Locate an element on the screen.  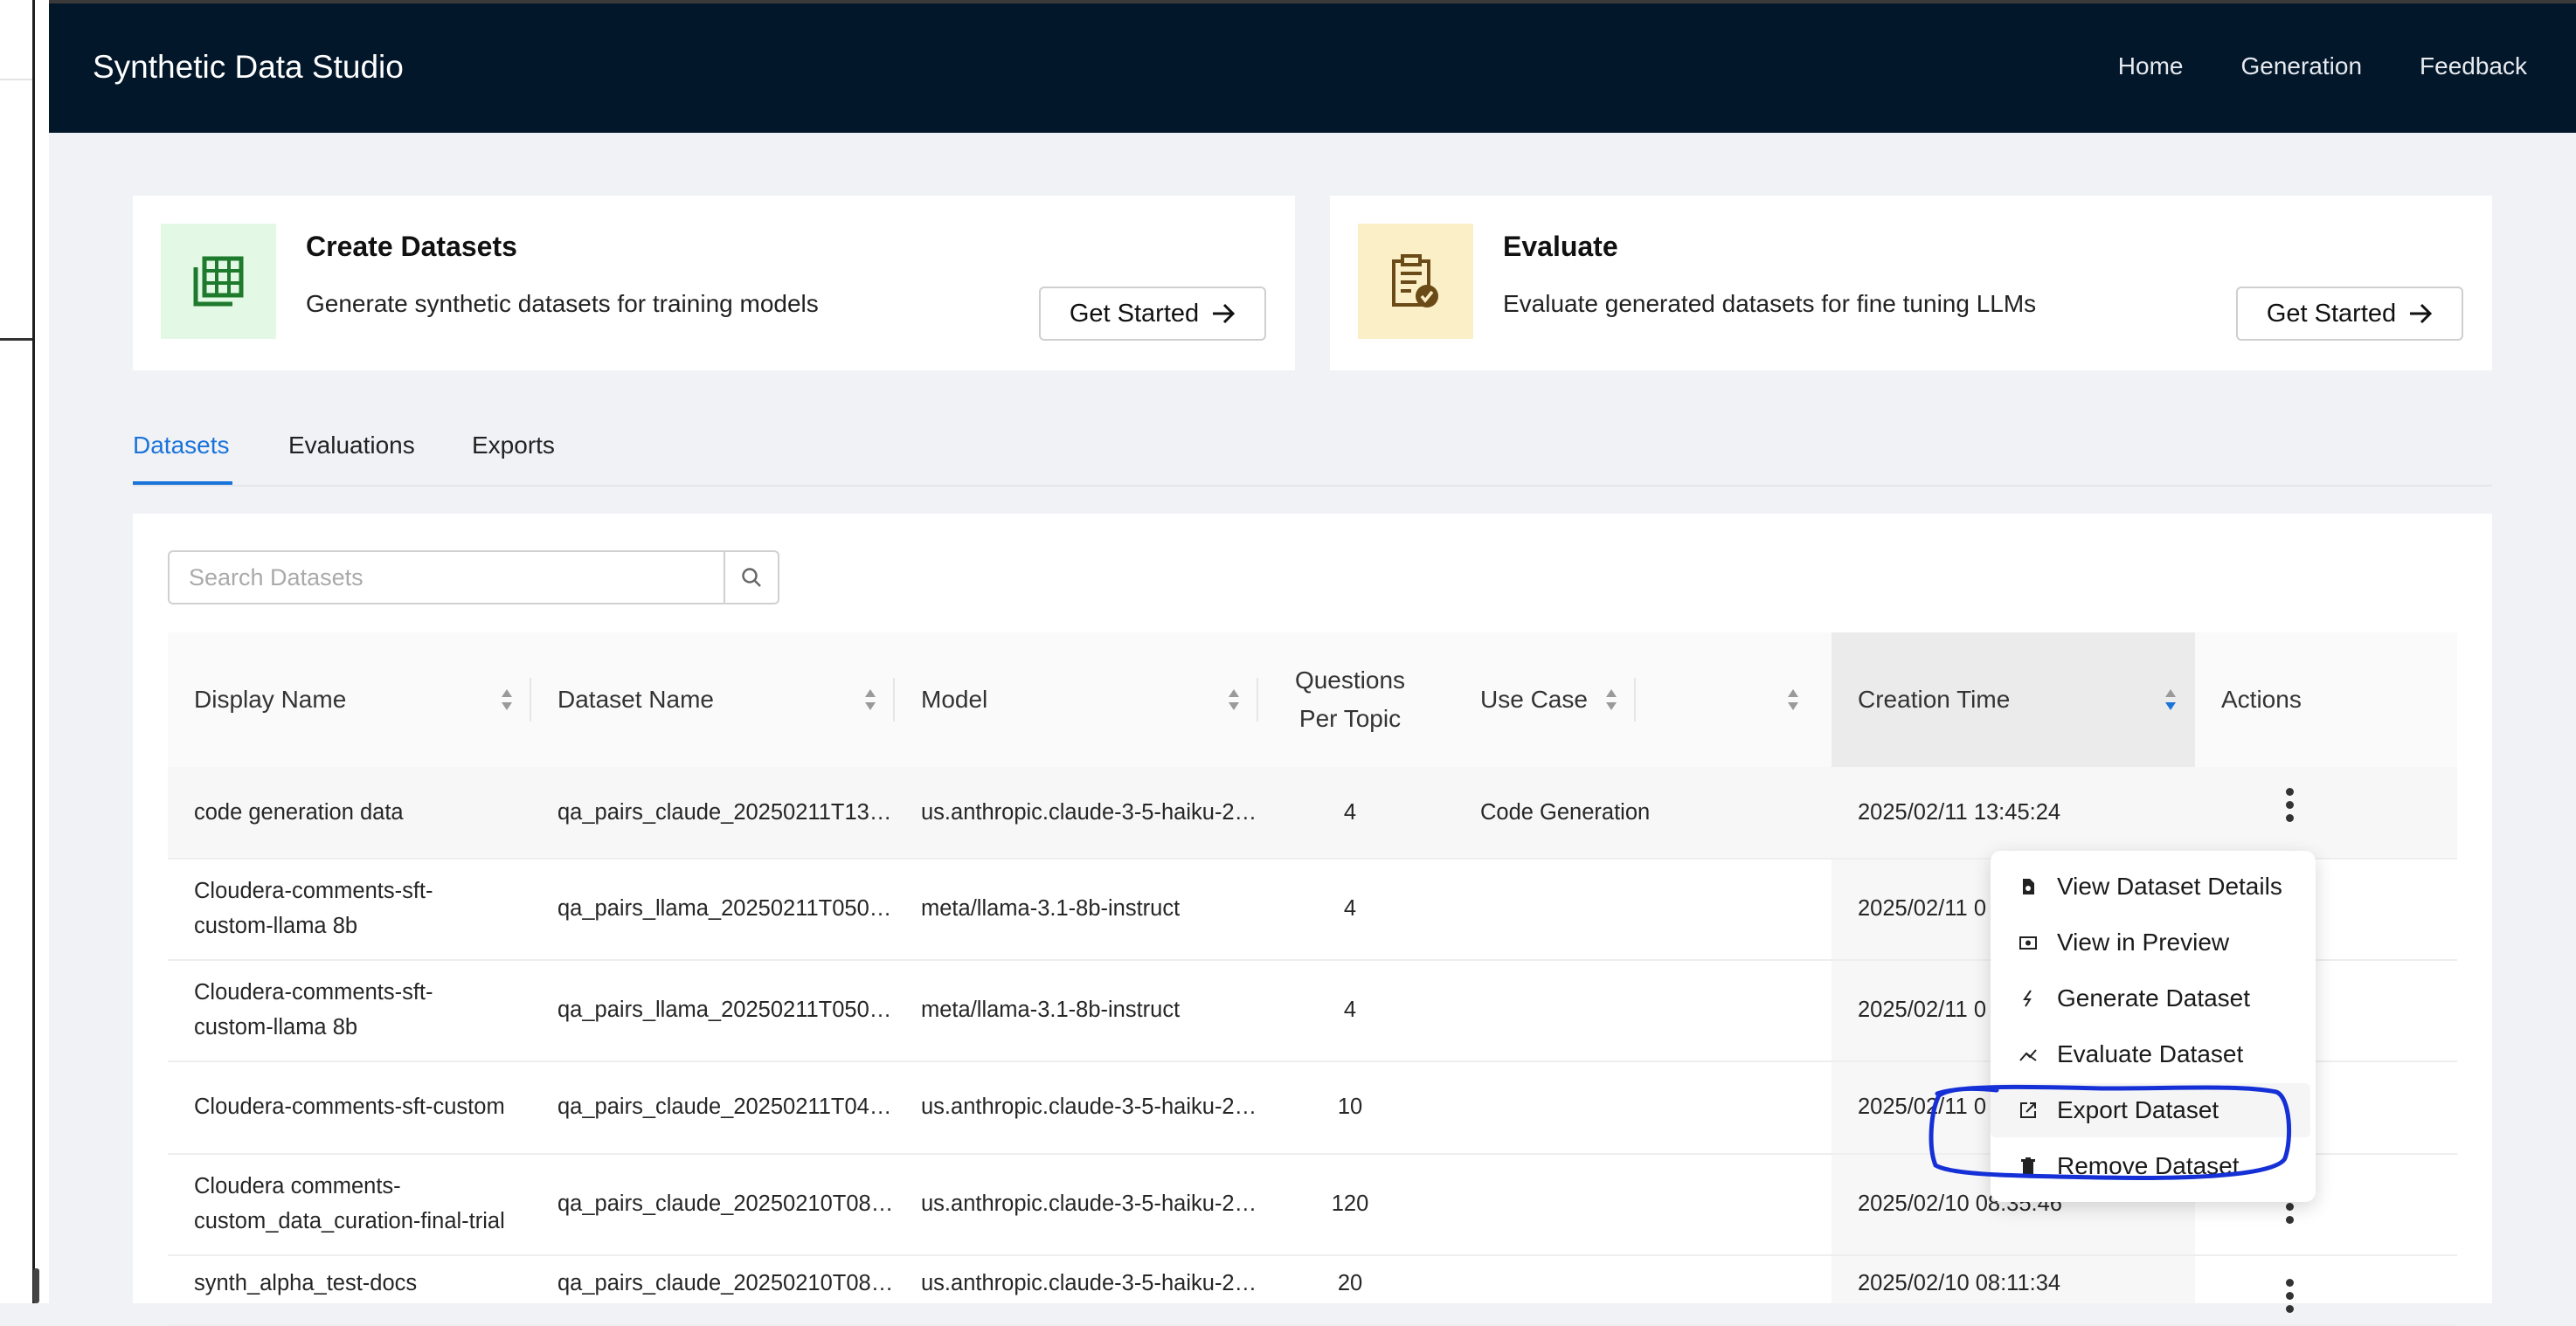
app-title: Synthetic Data Studio is located at coordinates (248, 67).